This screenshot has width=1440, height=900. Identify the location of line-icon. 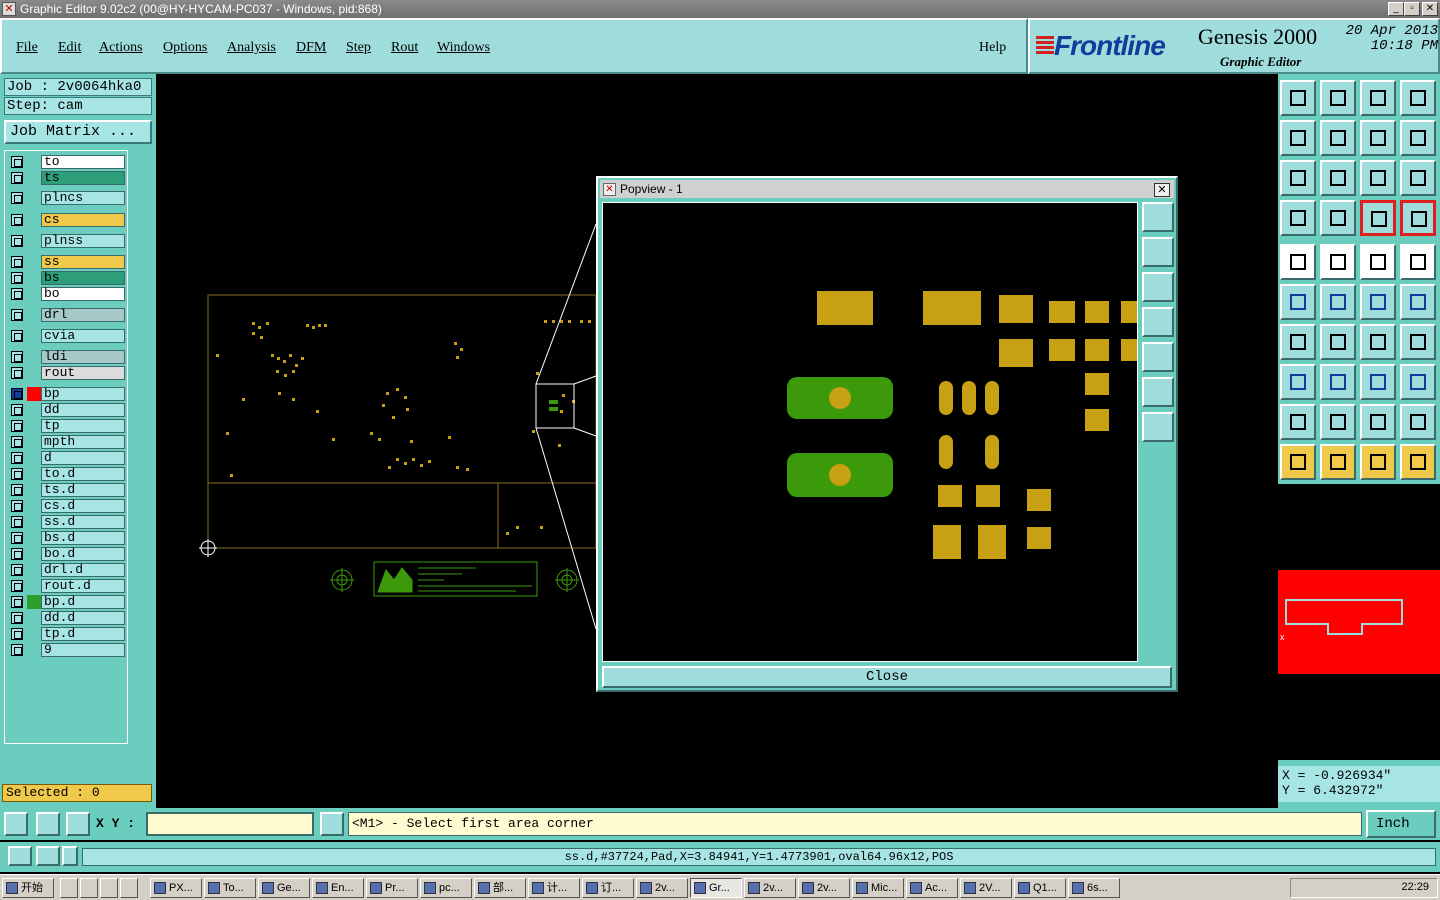
(1338, 262).